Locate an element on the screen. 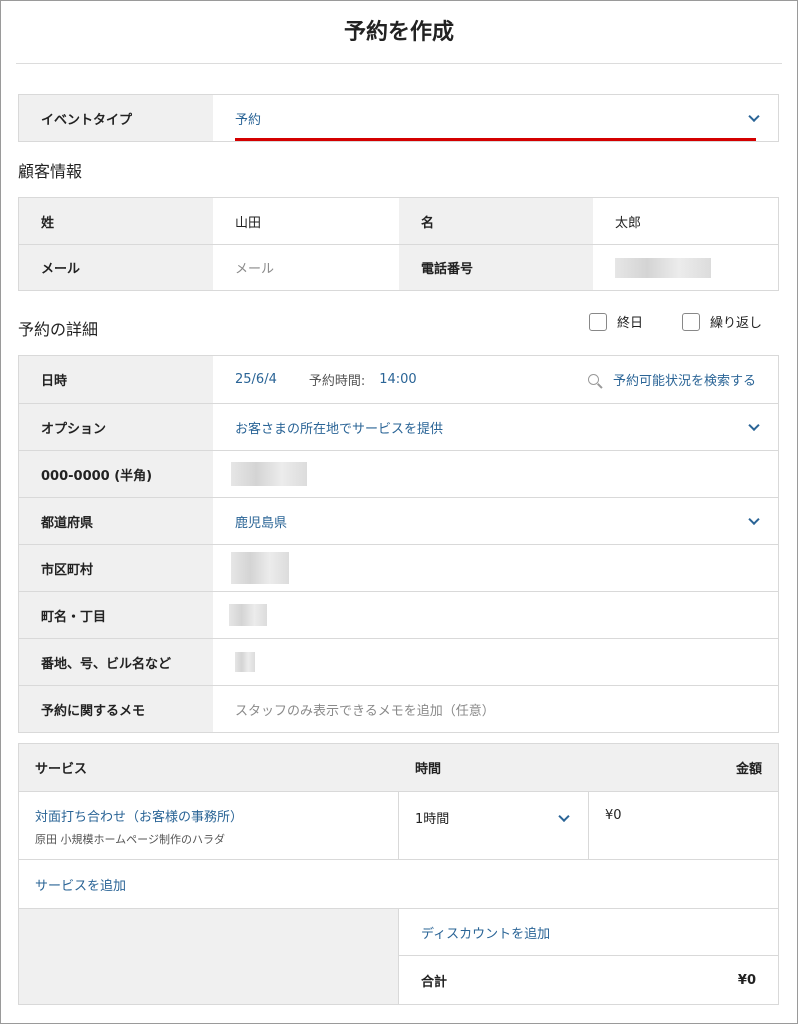 The image size is (798, 1024). prefecture-value: 鹿児島県 is located at coordinates (261, 523).